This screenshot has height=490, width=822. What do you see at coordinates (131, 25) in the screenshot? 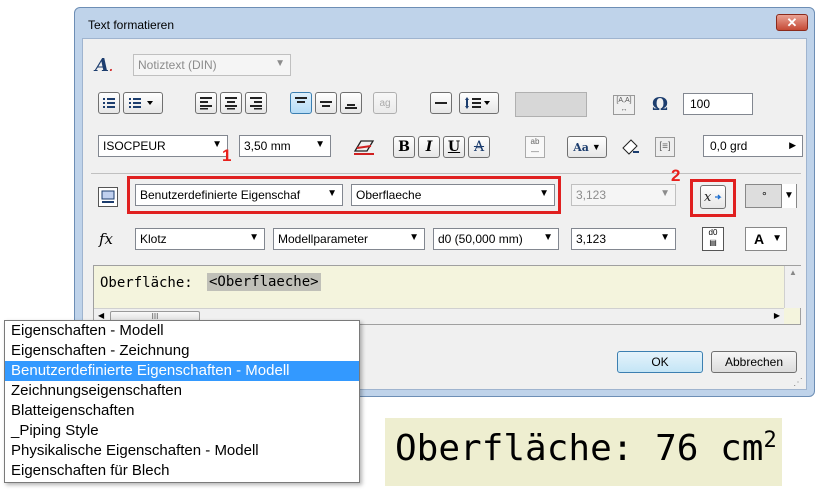
I see `dialog-title: Text formatieren` at bounding box center [131, 25].